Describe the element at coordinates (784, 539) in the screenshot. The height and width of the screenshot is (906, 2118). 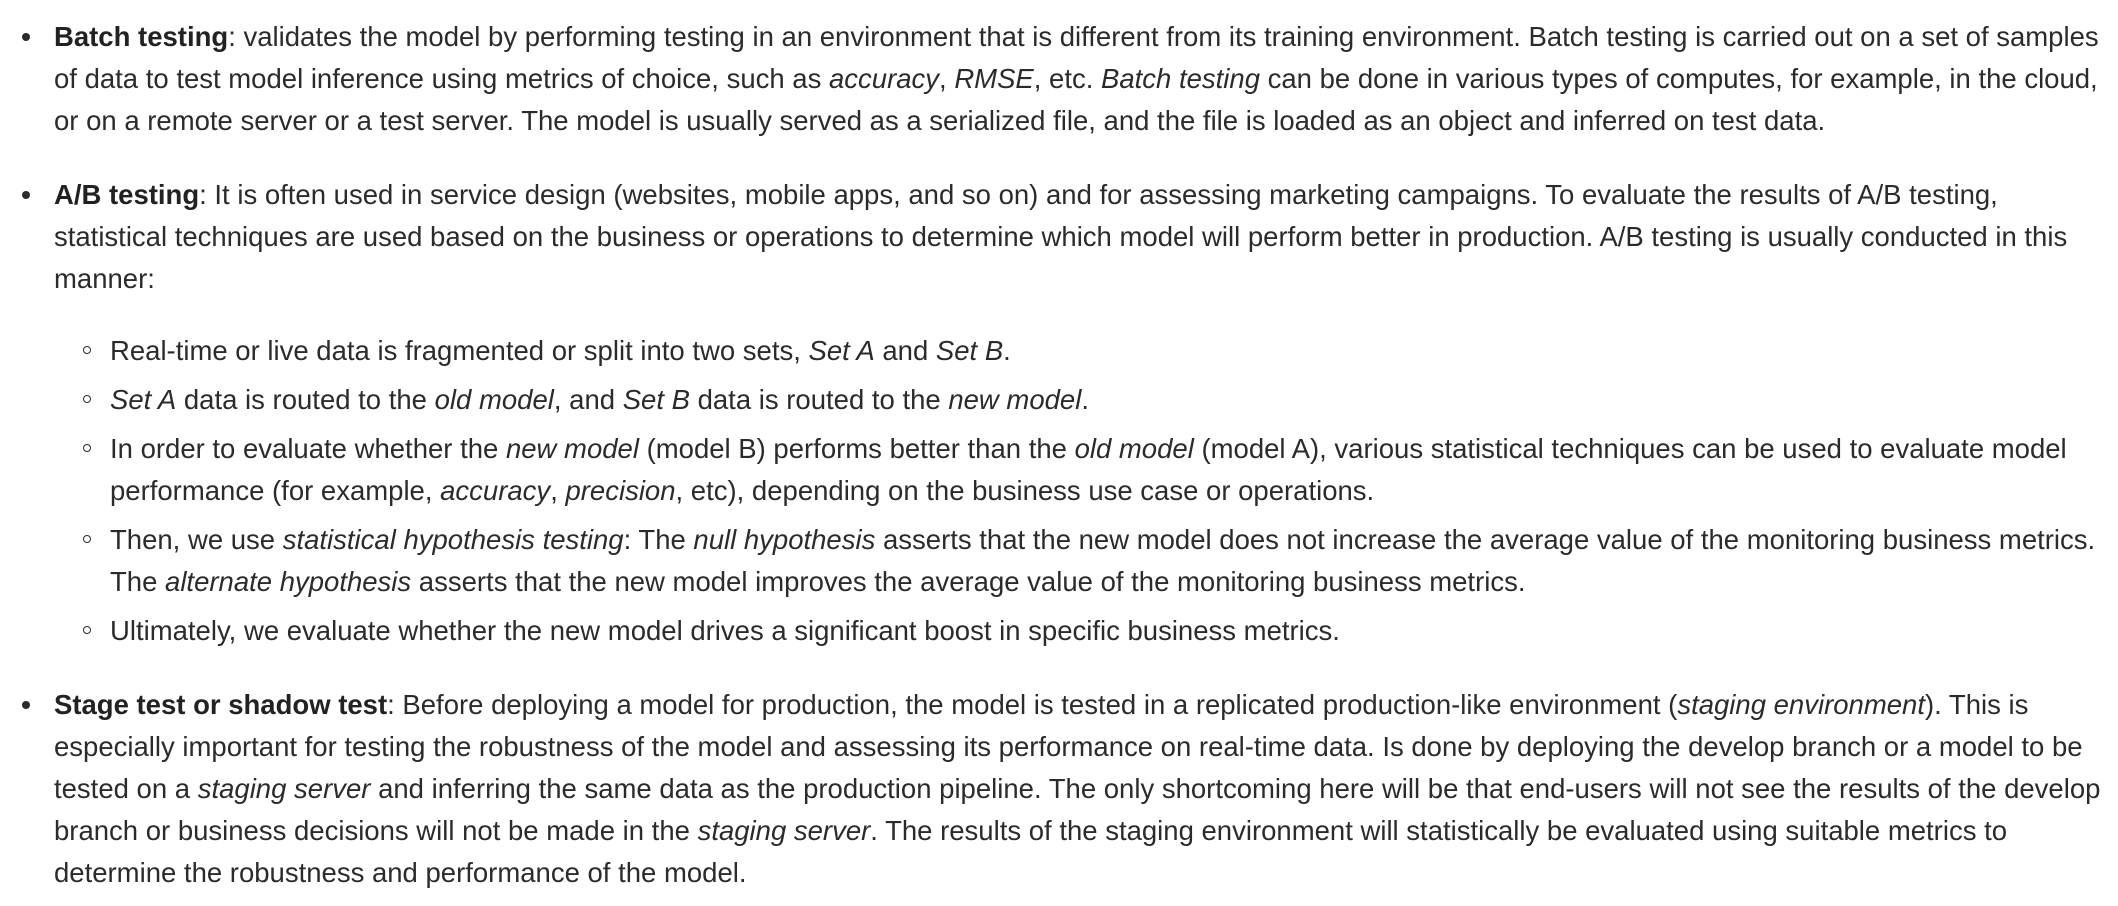
I see `emphasis-text: null hypothesis` at that location.